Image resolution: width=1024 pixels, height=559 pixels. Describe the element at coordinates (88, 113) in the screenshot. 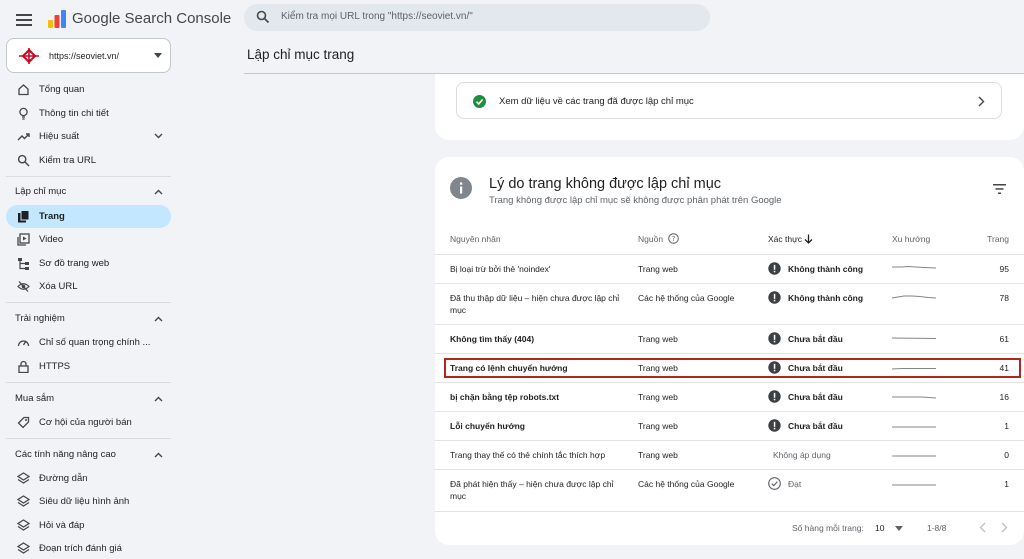

I see `nav-insights: Thông tin chi tiết` at that location.